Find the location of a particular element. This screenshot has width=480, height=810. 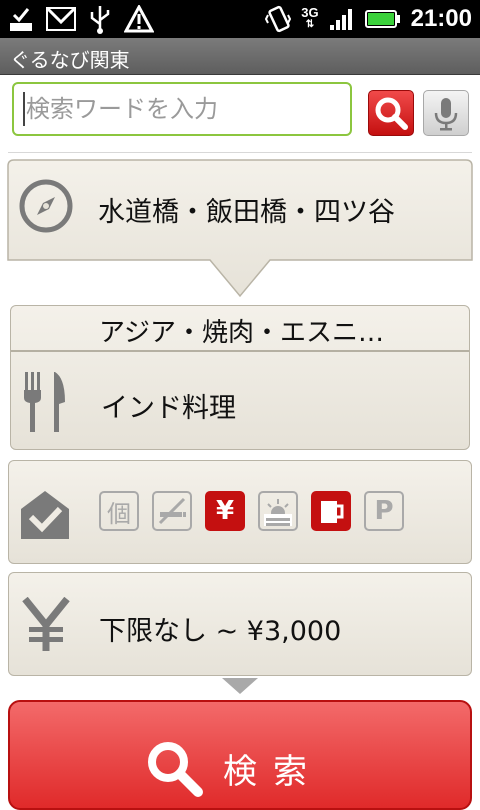

no-smoking-icon is located at coordinates (172, 511).